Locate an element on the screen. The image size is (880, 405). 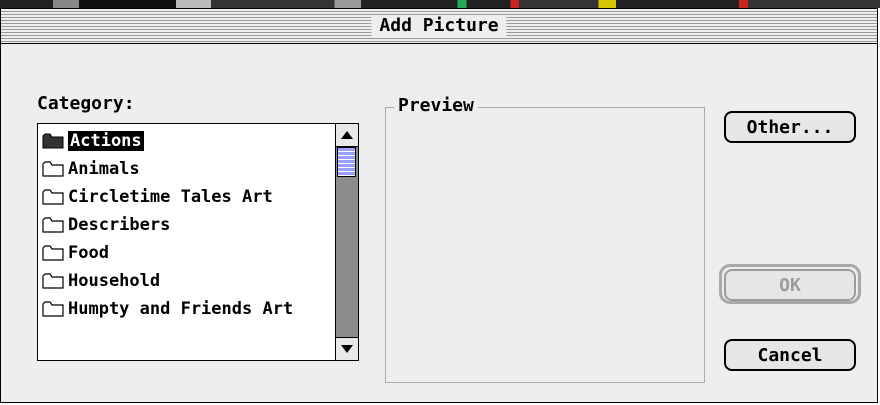
list-item-animals: Animals is located at coordinates (91, 169).